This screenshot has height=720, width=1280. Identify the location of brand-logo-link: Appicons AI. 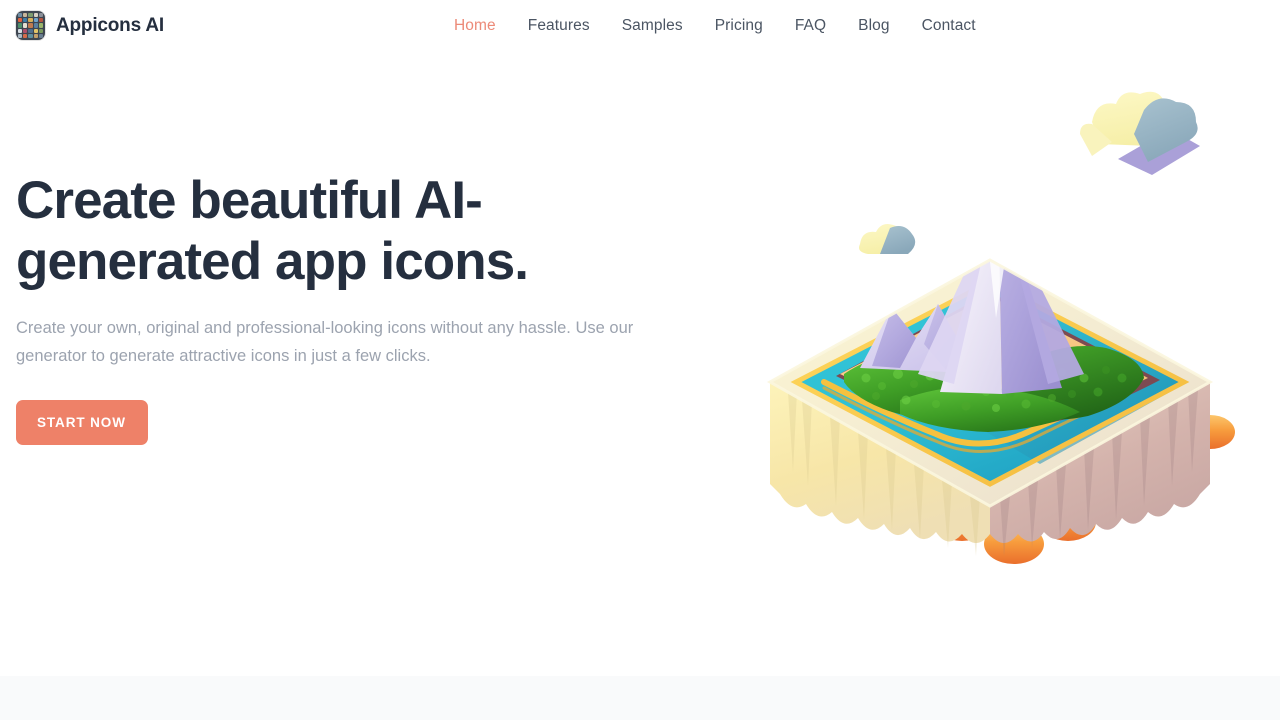
(90, 25).